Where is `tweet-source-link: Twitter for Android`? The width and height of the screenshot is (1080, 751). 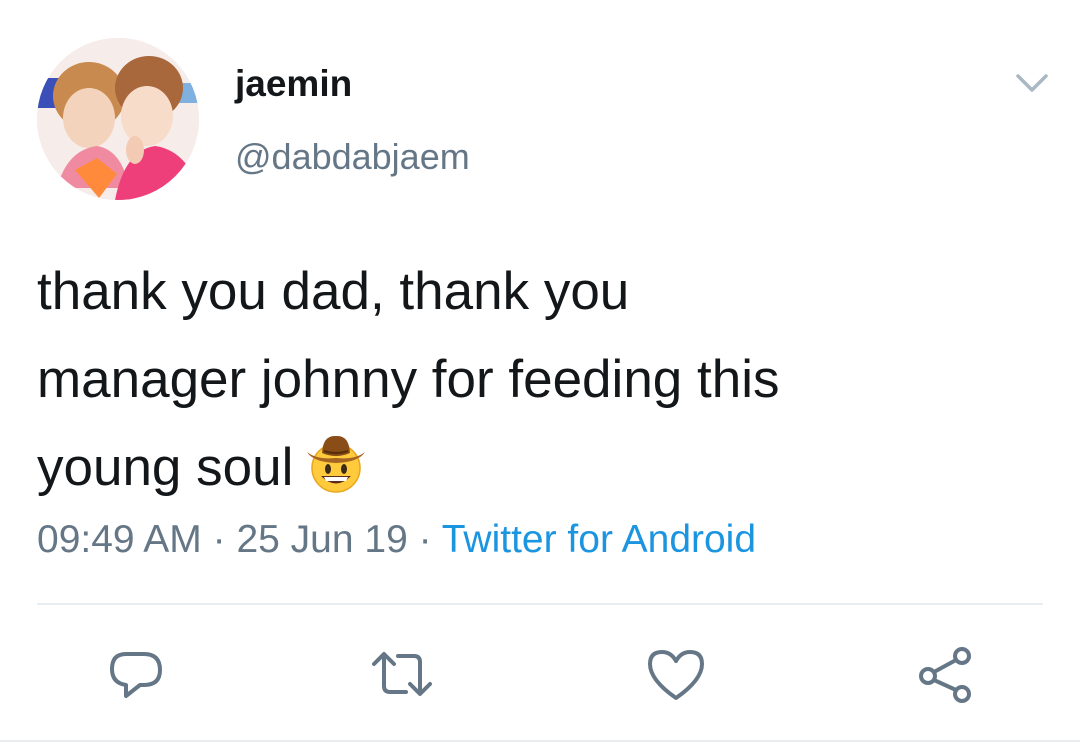 tweet-source-link: Twitter for Android is located at coordinates (599, 539).